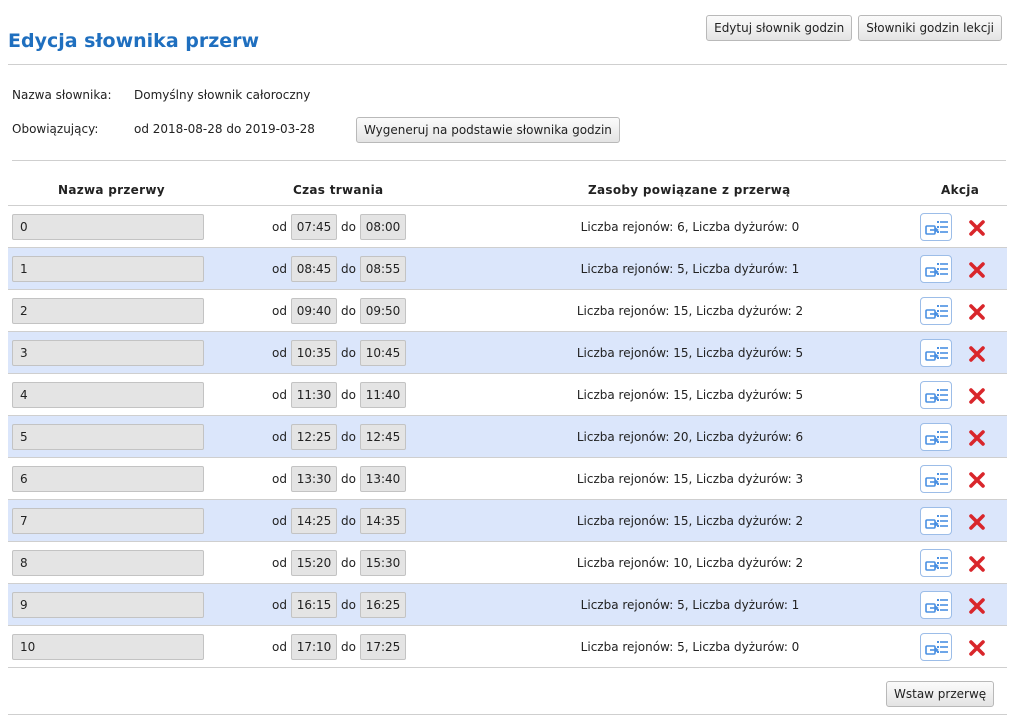 The image size is (1018, 716). I want to click on page-title: Edycja słownika przerw, so click(134, 41).